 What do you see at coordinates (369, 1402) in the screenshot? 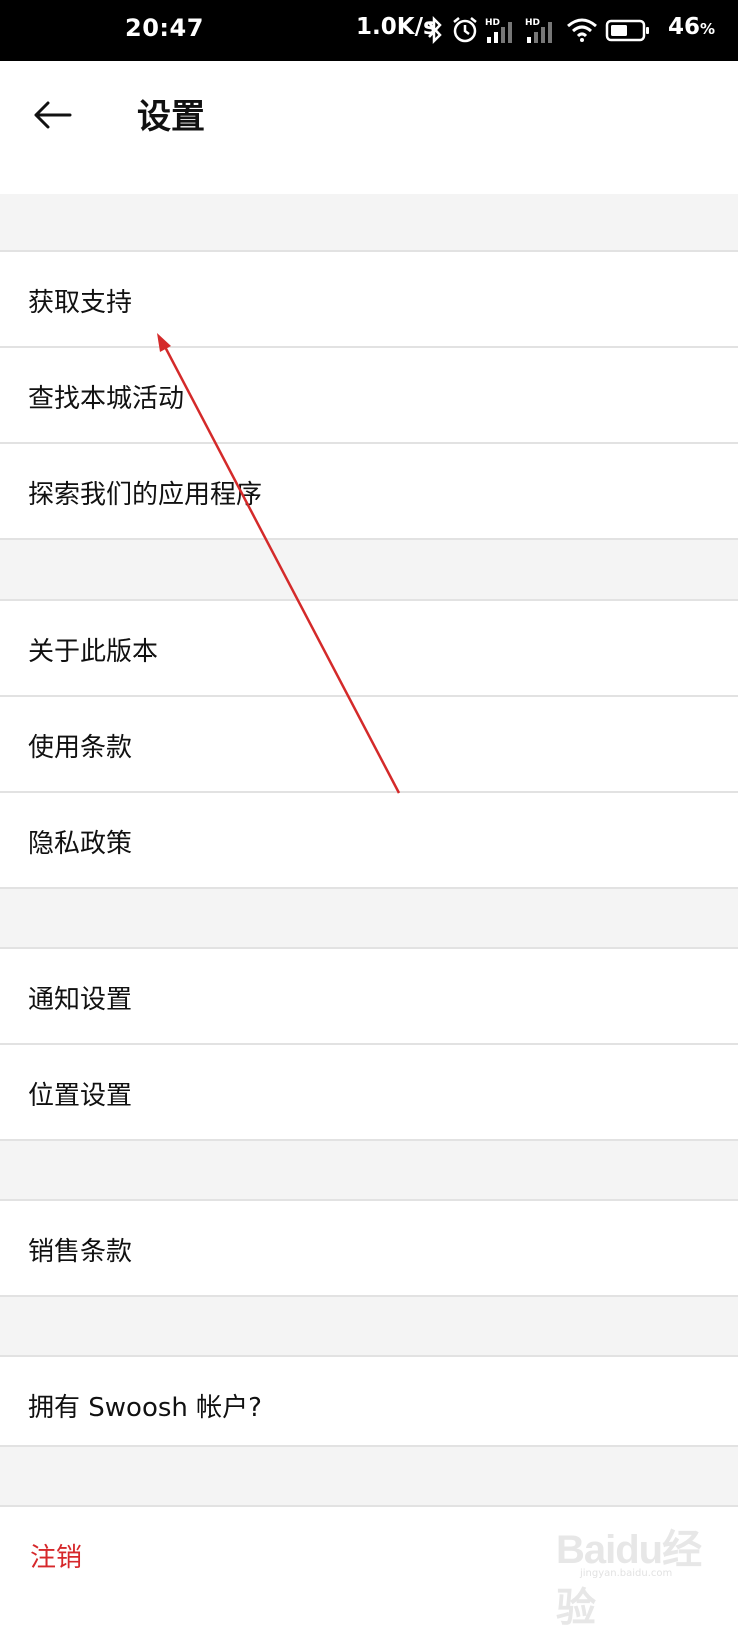
I see `menu-item-swoosh-account: 拥有 Swoosh 帐户?` at bounding box center [369, 1402].